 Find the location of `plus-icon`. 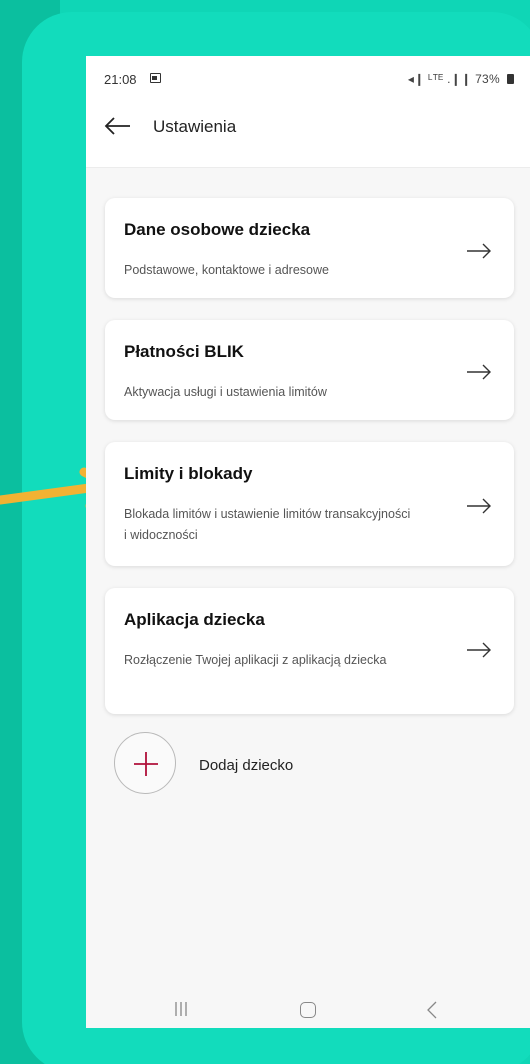

plus-icon is located at coordinates (146, 764).